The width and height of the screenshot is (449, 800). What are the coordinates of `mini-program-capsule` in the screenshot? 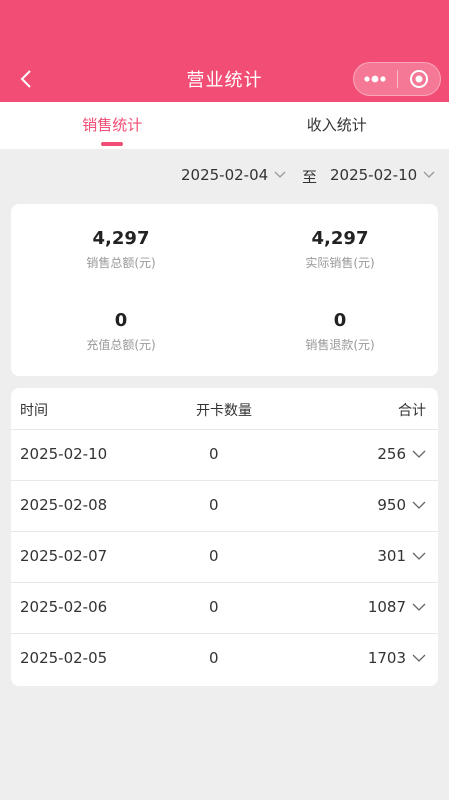 It's located at (397, 79).